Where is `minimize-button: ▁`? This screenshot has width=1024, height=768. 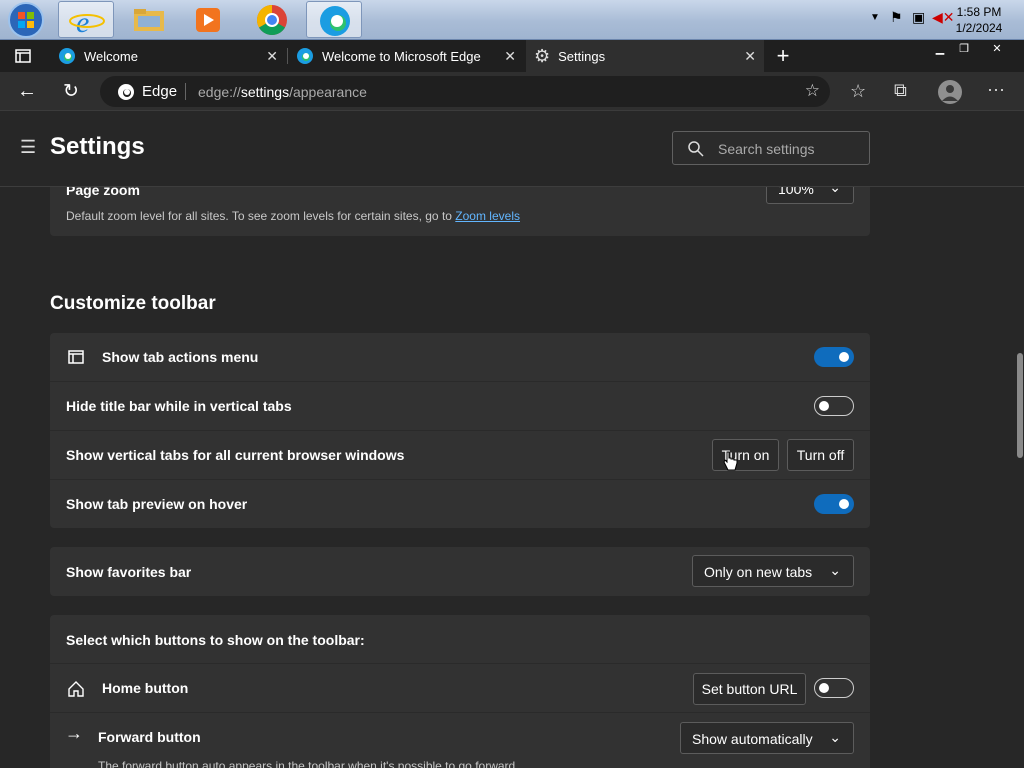
minimize-button: ▁ is located at coordinates (940, 49).